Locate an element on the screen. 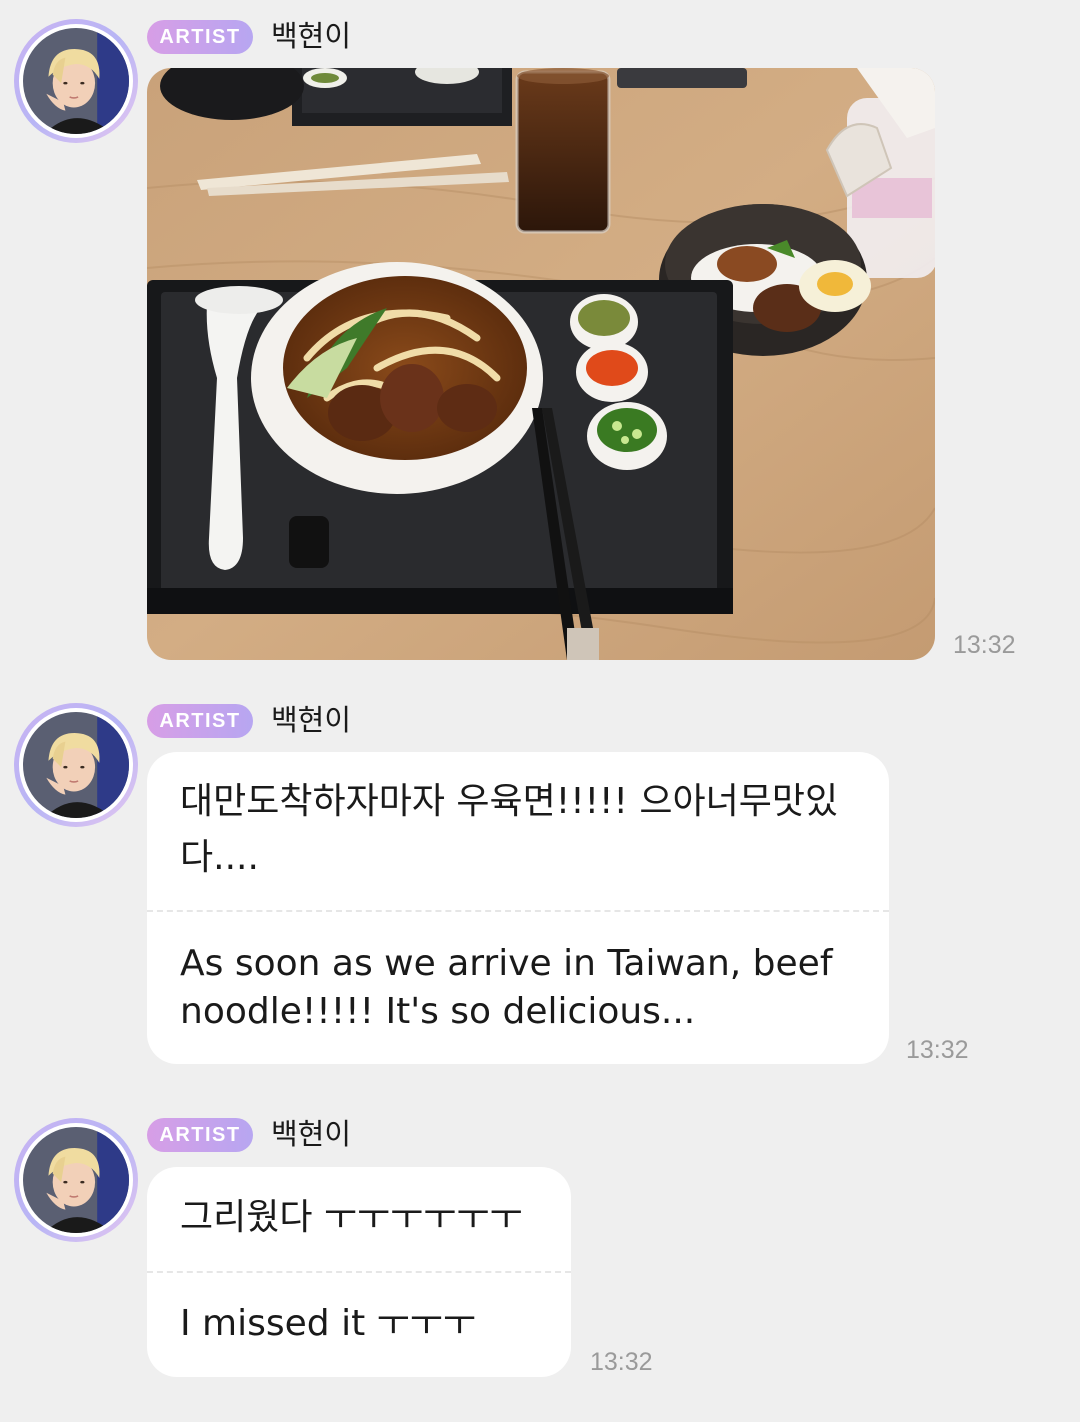 This screenshot has height=1422, width=1080. original-text: 그리웠다 ㅜㅜㅜㅜㅜㅜ is located at coordinates (351, 1217).